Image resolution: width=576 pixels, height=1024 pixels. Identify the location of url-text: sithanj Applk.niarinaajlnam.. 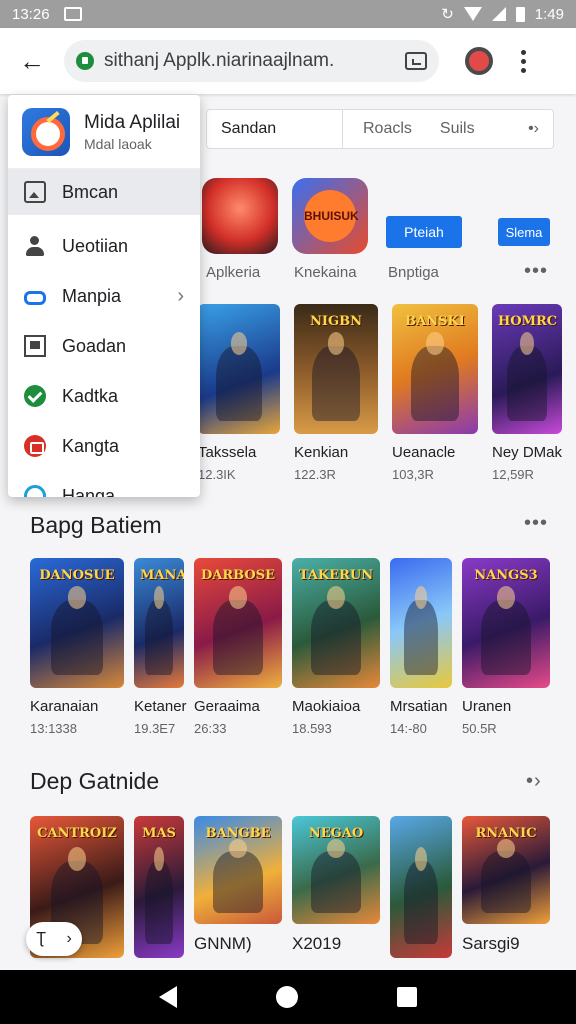
(250, 61).